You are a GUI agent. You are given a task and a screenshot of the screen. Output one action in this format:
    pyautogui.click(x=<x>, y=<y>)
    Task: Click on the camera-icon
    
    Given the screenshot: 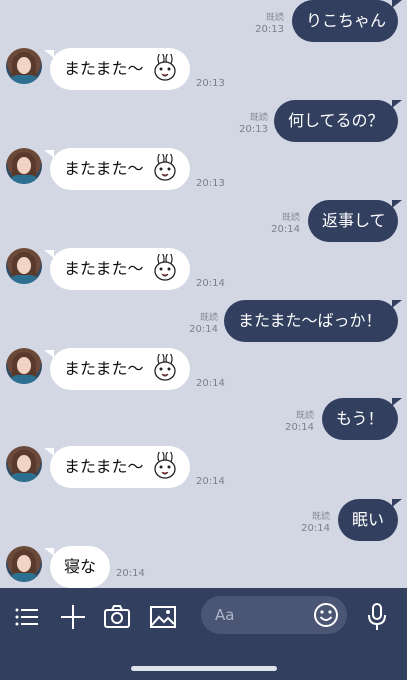 What is the action you would take?
    pyautogui.click(x=117, y=616)
    